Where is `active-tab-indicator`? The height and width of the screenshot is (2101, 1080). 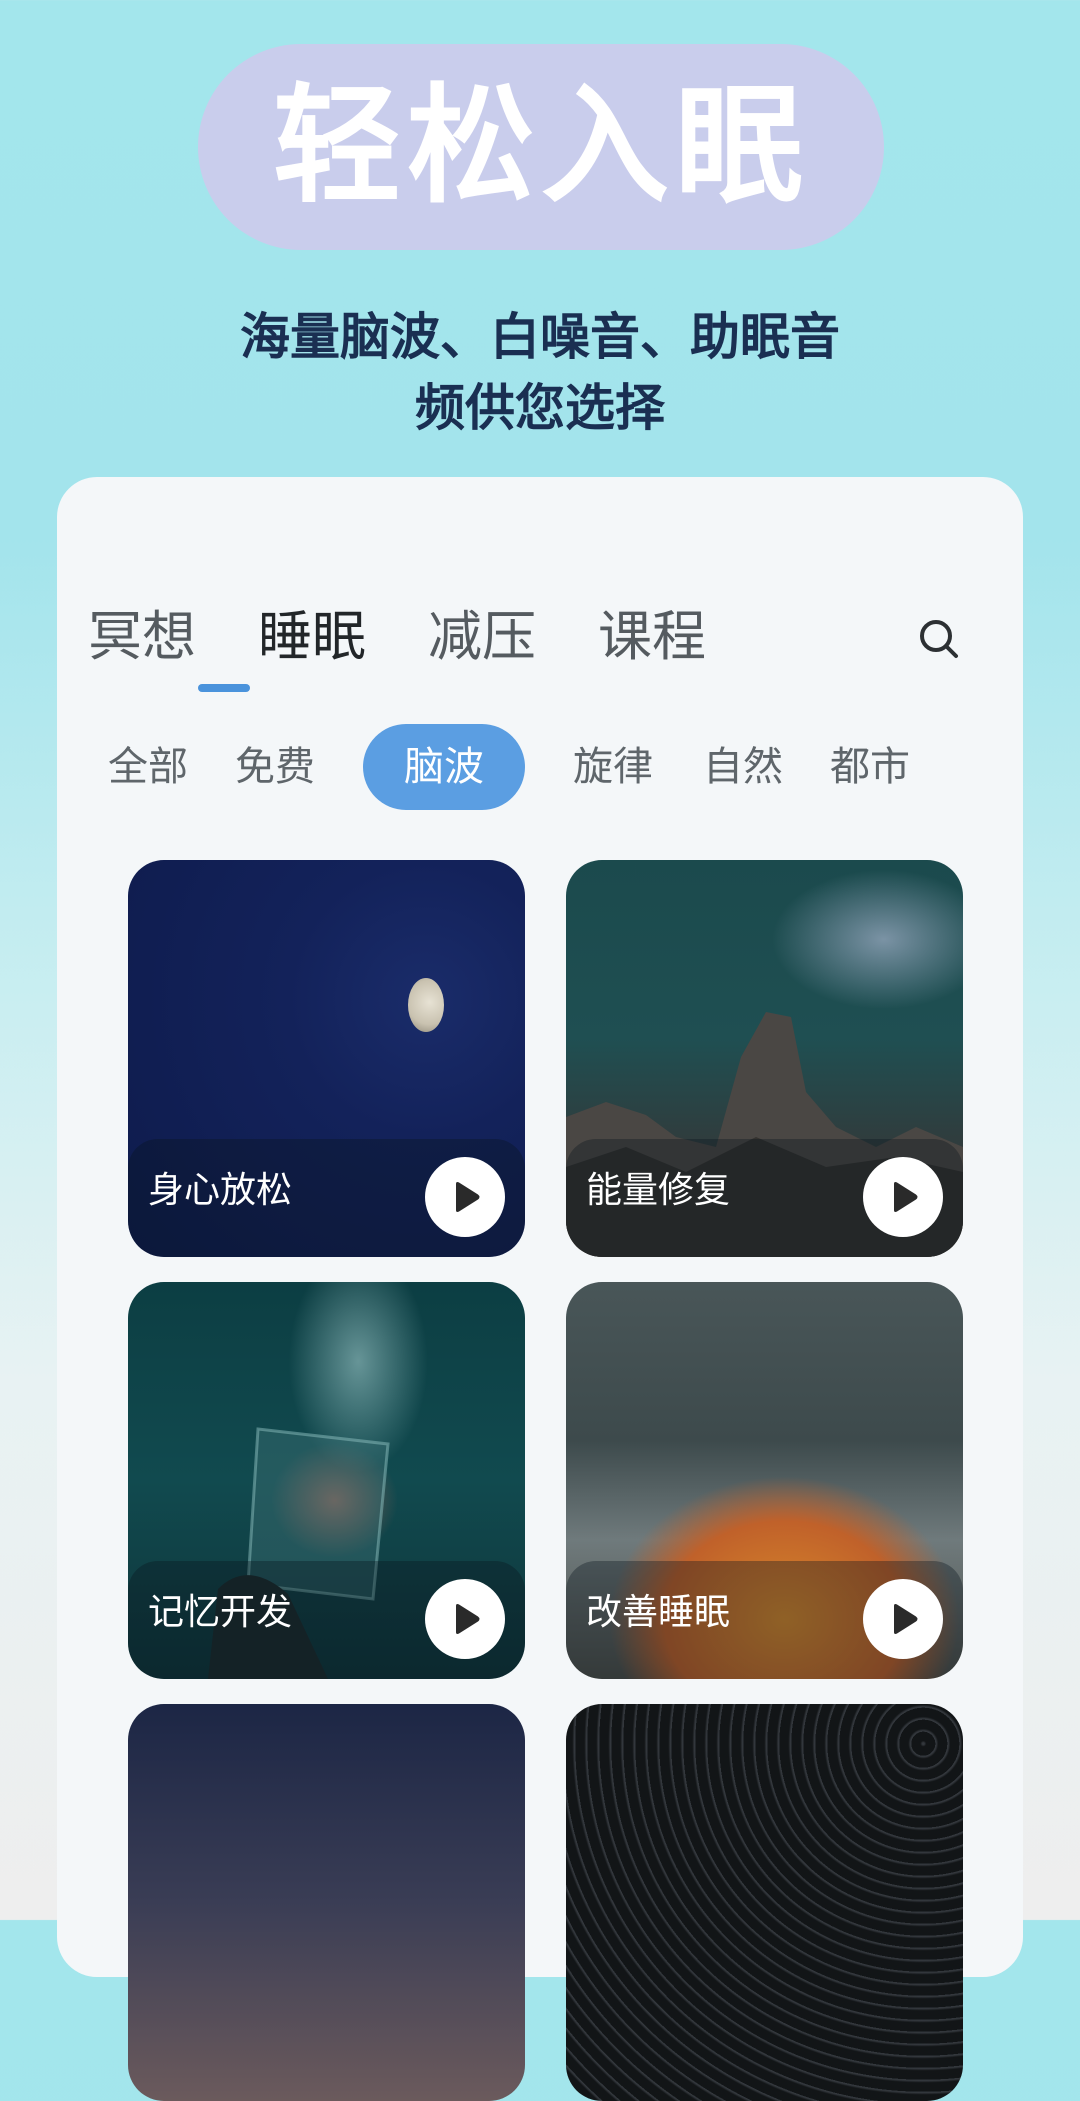
active-tab-indicator is located at coordinates (224, 688).